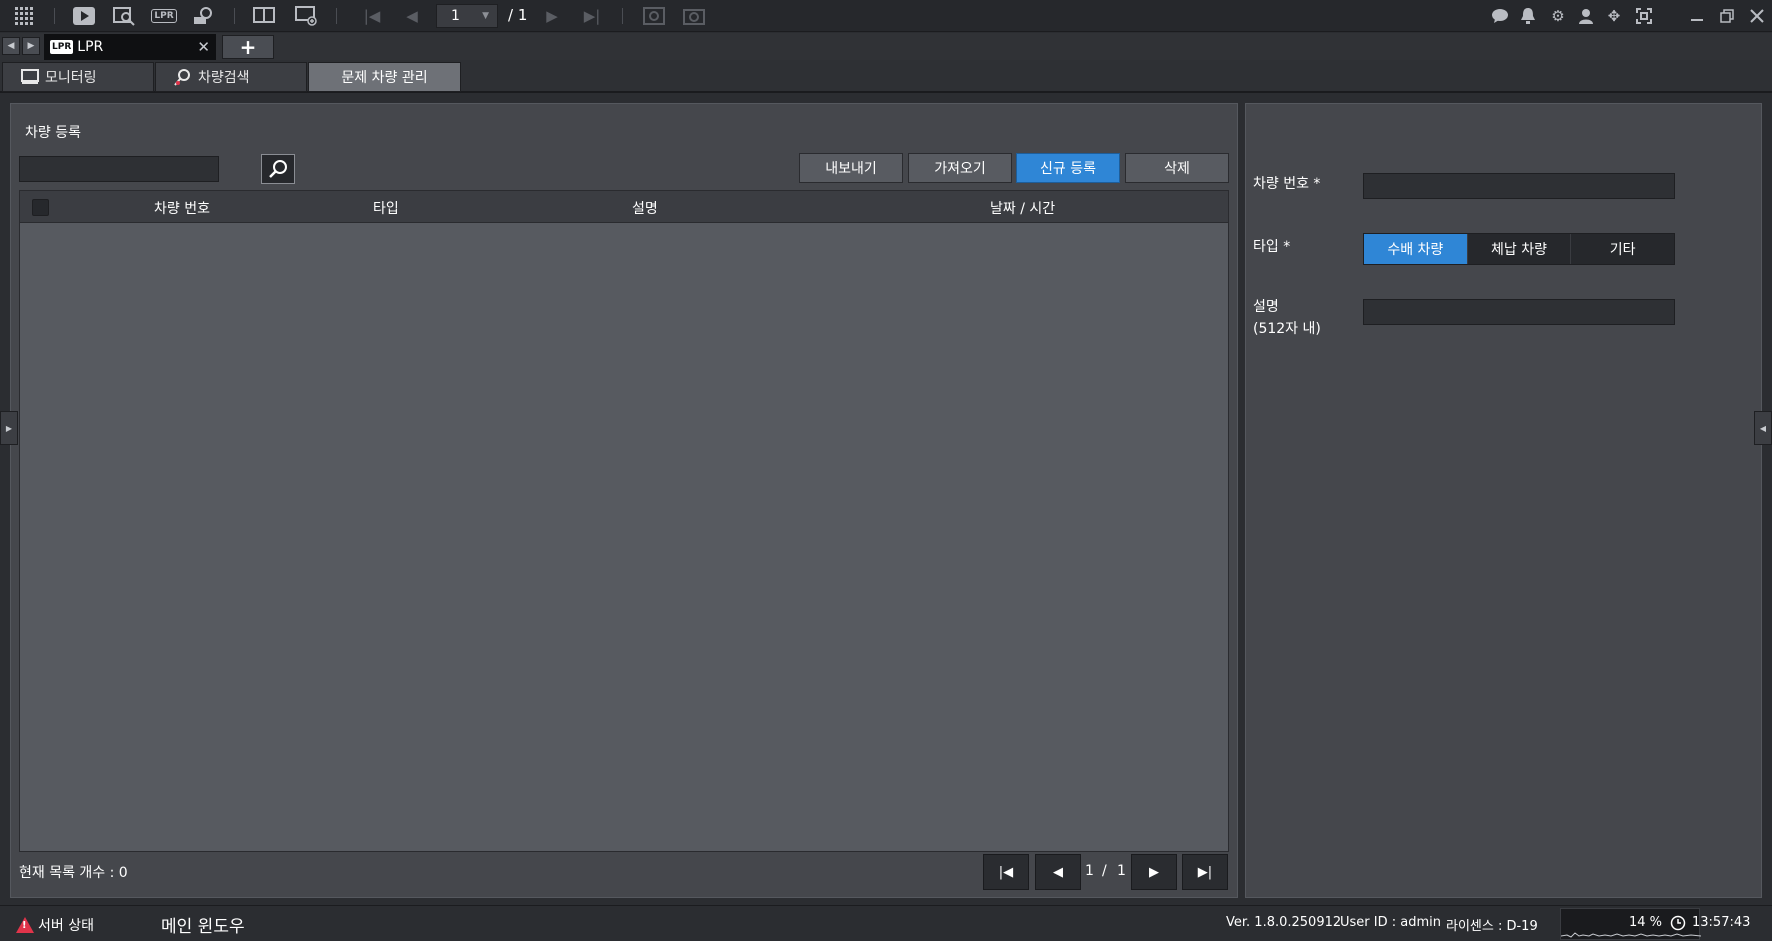 This screenshot has width=1772, height=941. What do you see at coordinates (886, 46) in the screenshot?
I see `tab-row: ◀ ▶ LPR LPR ✕ +` at bounding box center [886, 46].